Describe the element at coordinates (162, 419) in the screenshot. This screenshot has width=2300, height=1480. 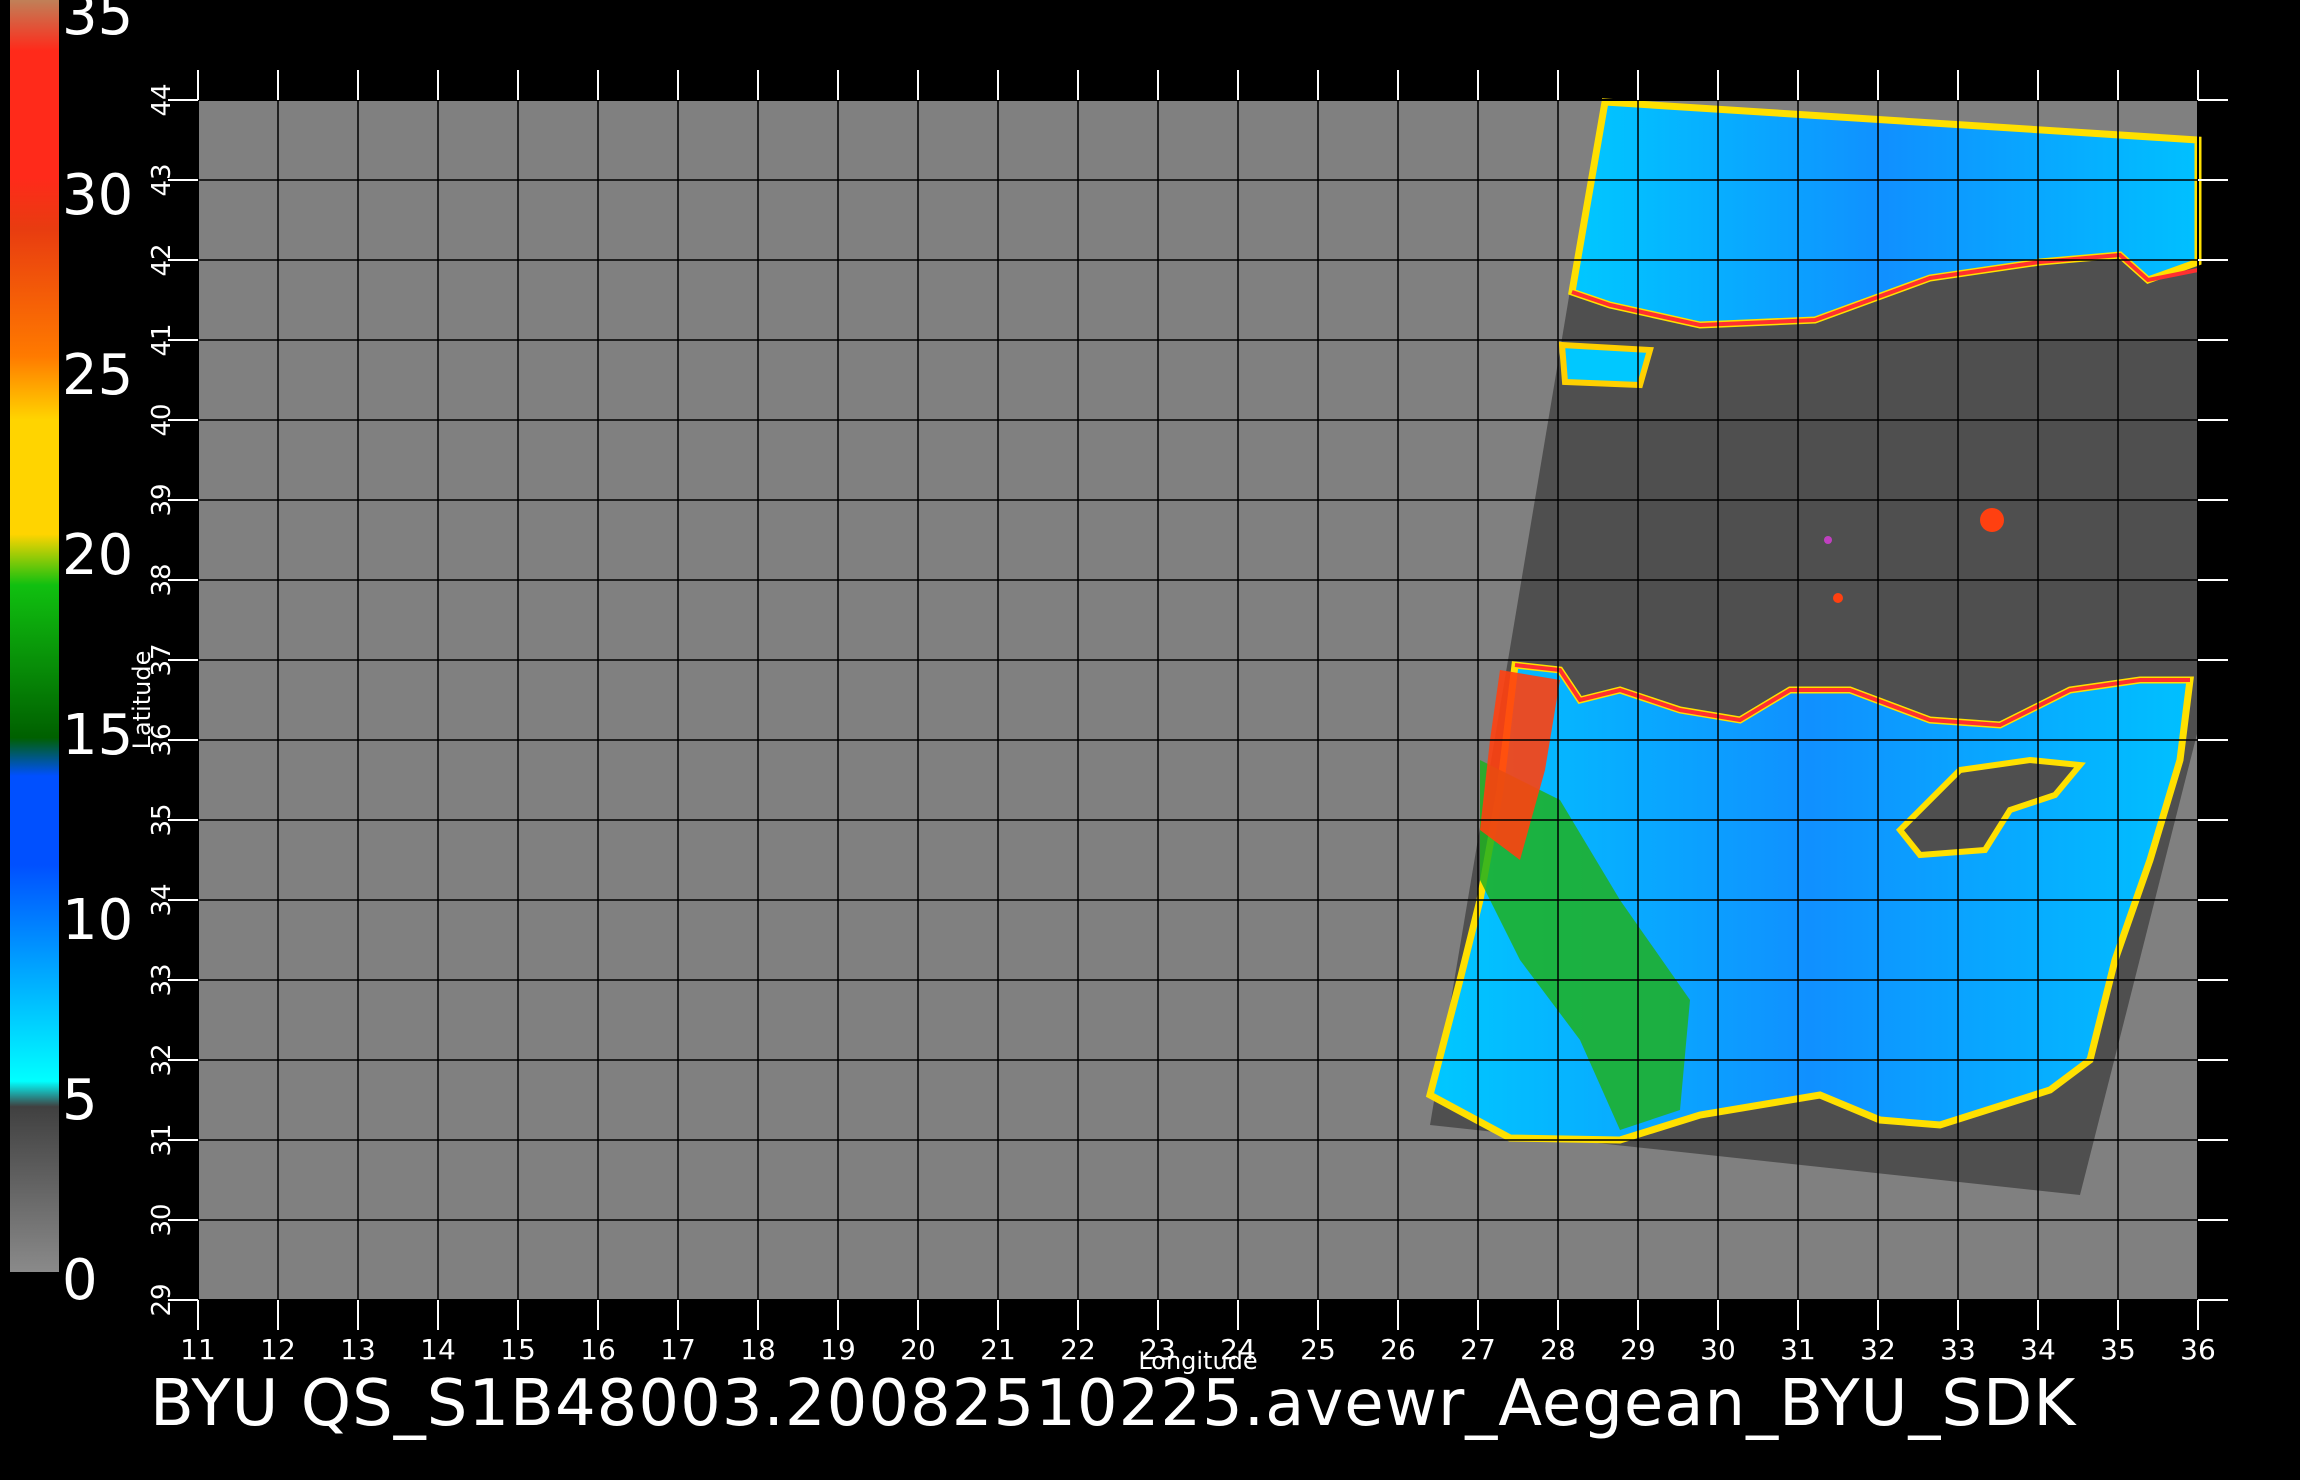
I see `lat-tick-label: 40` at that location.